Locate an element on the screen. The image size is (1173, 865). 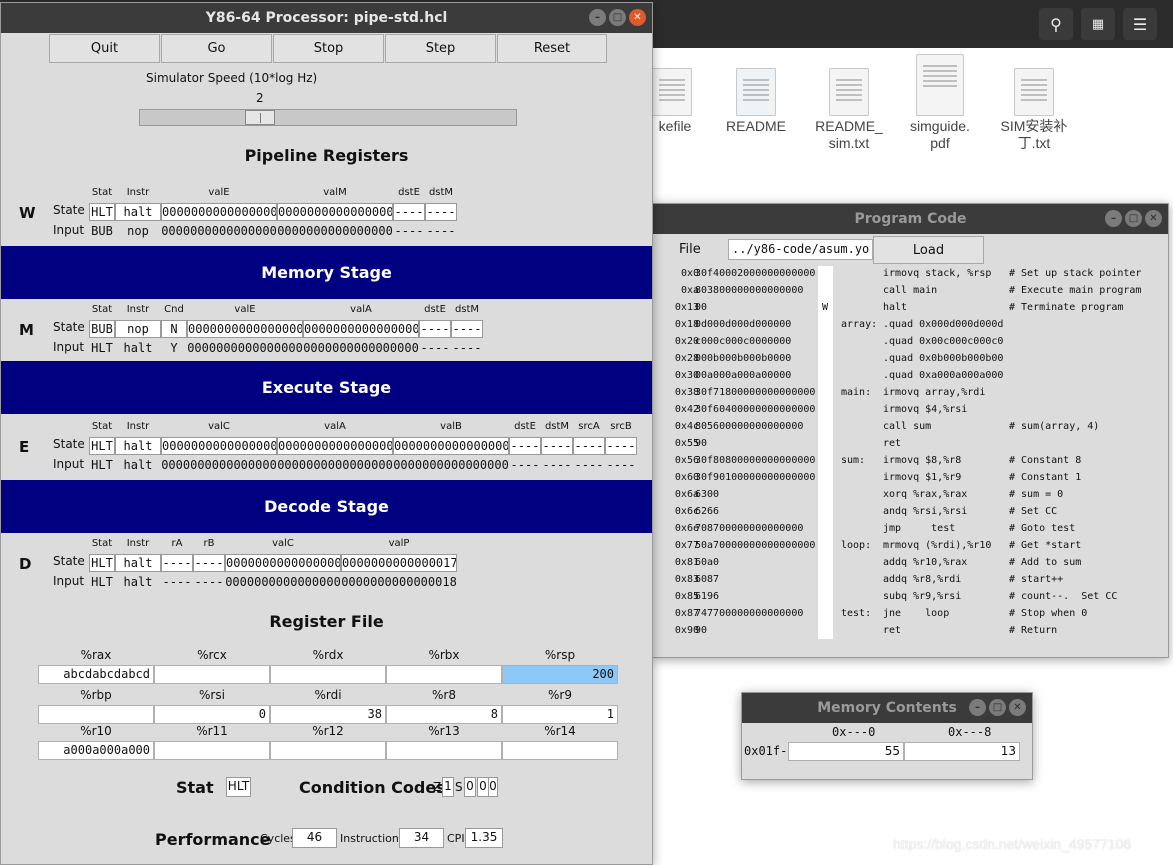
code-label: sum: is located at coordinates (853, 460).